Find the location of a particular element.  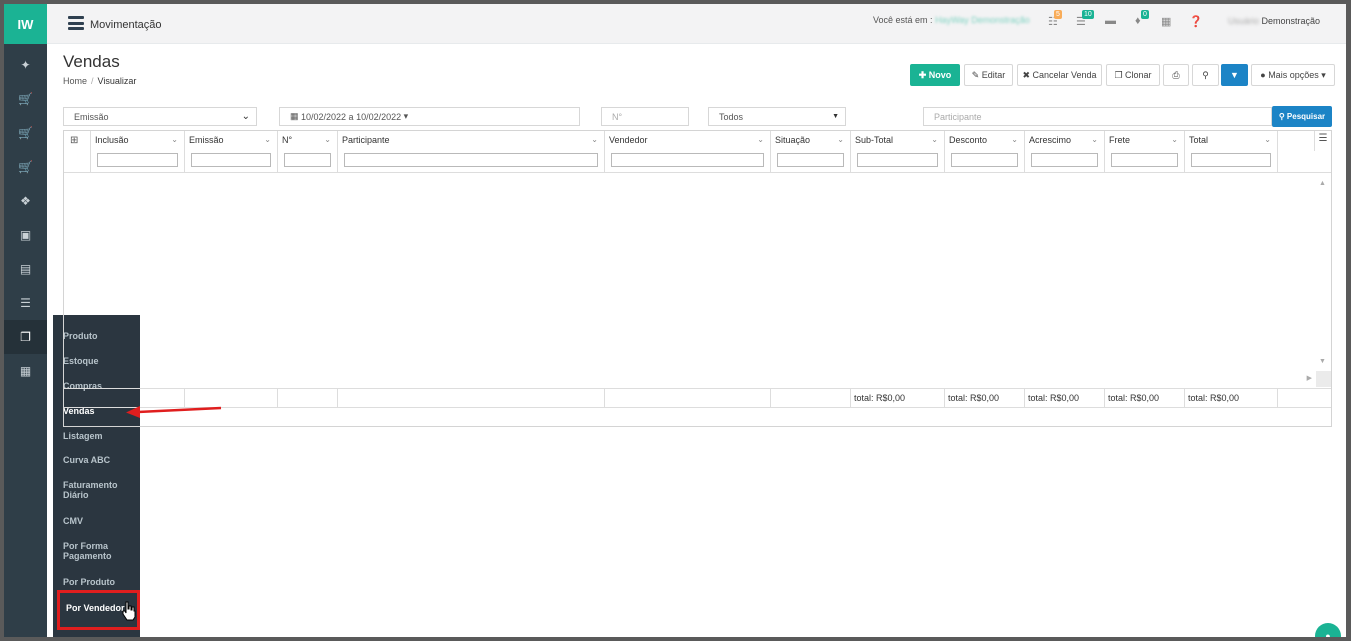

editar-button: ✎ Editar is located at coordinates (988, 75).